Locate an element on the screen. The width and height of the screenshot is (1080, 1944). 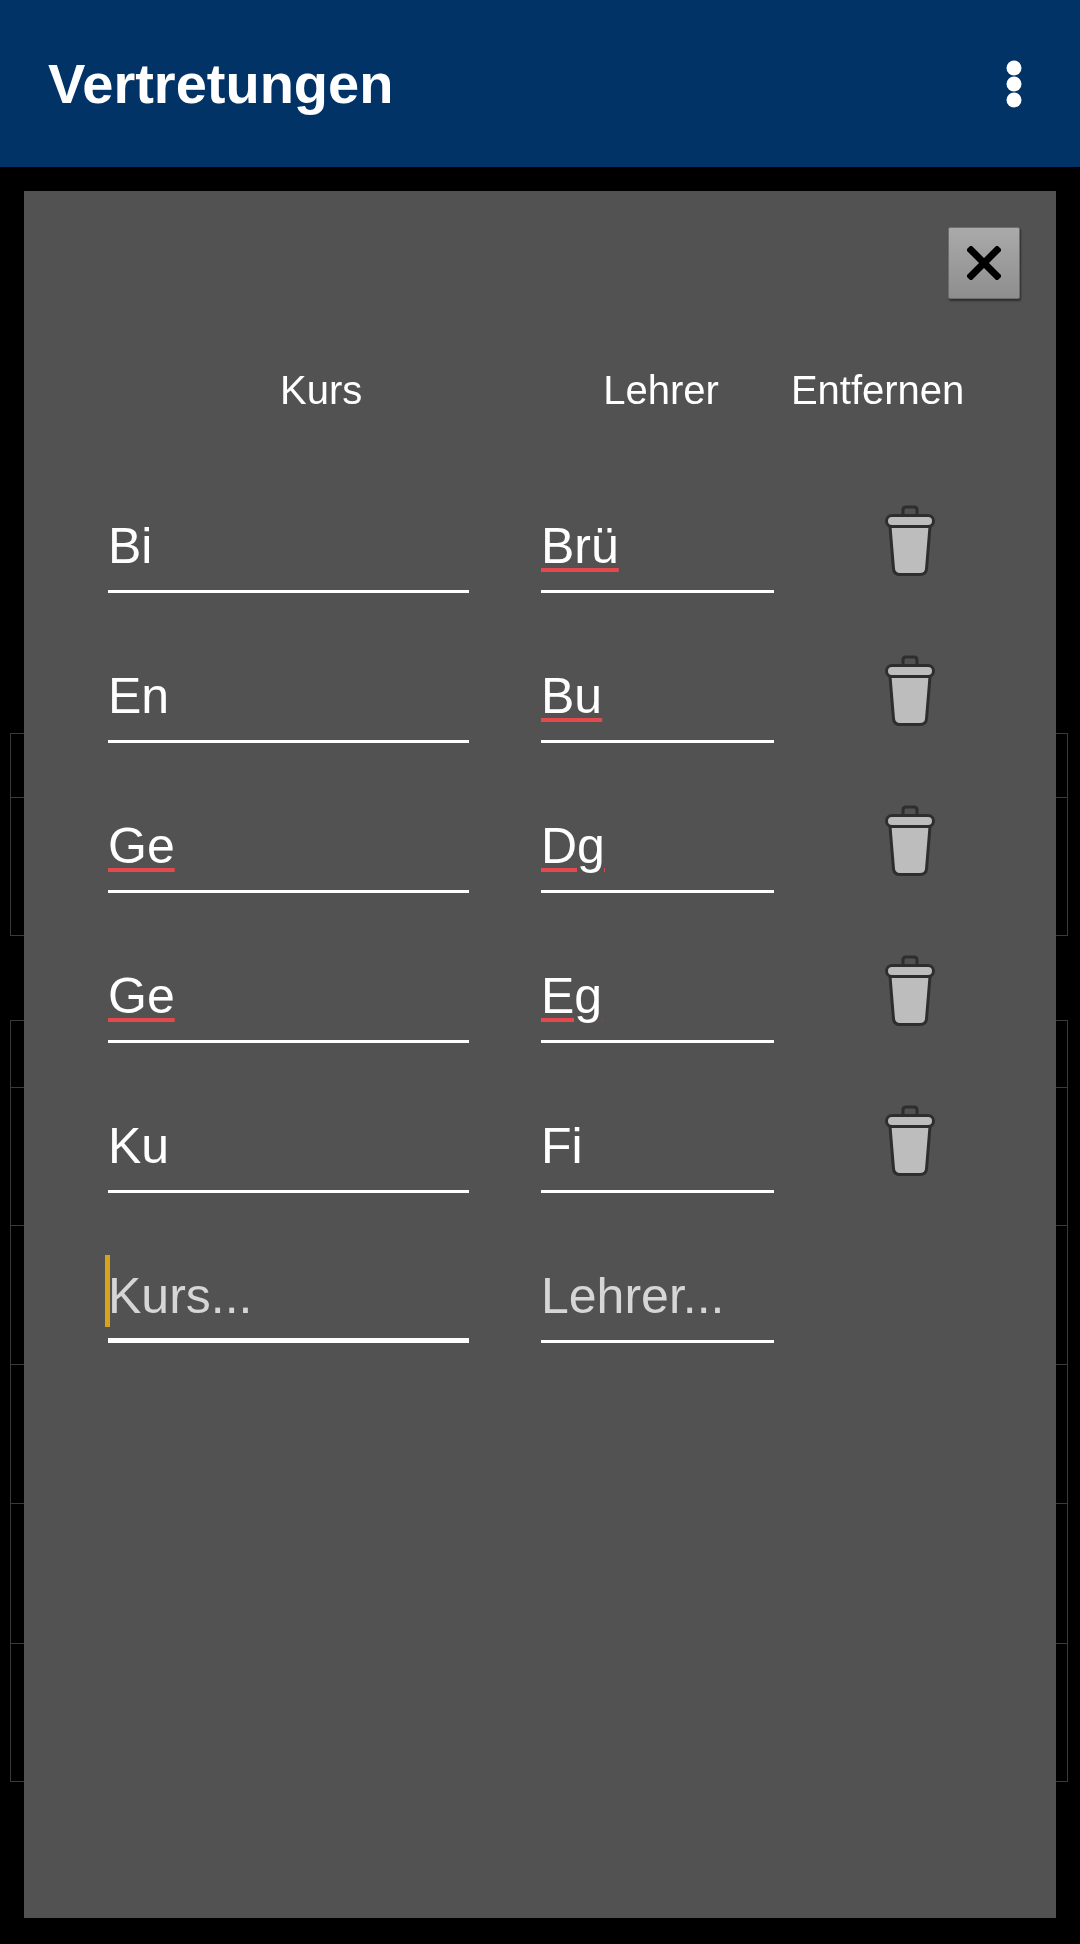
teacher-field: Fi is located at coordinates (657, 1154).